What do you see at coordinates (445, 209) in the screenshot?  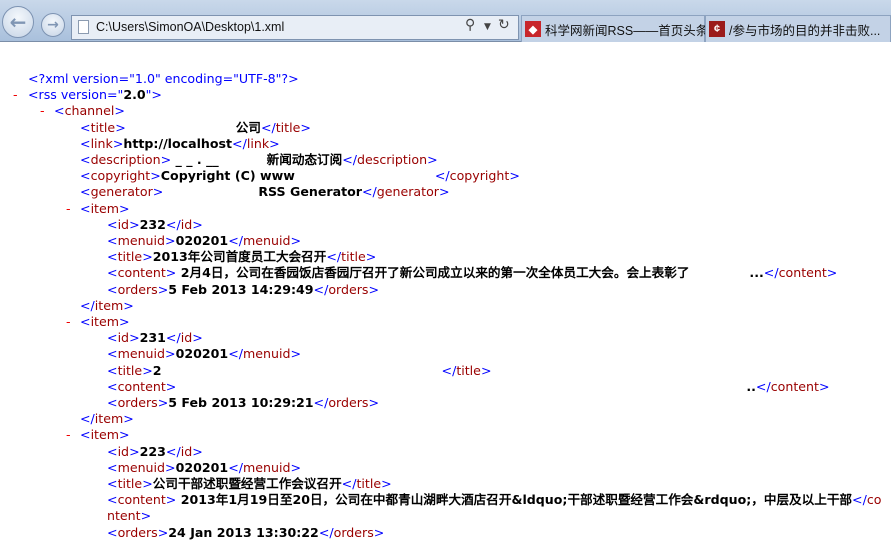 I see `xml-line-item: - <item>` at bounding box center [445, 209].